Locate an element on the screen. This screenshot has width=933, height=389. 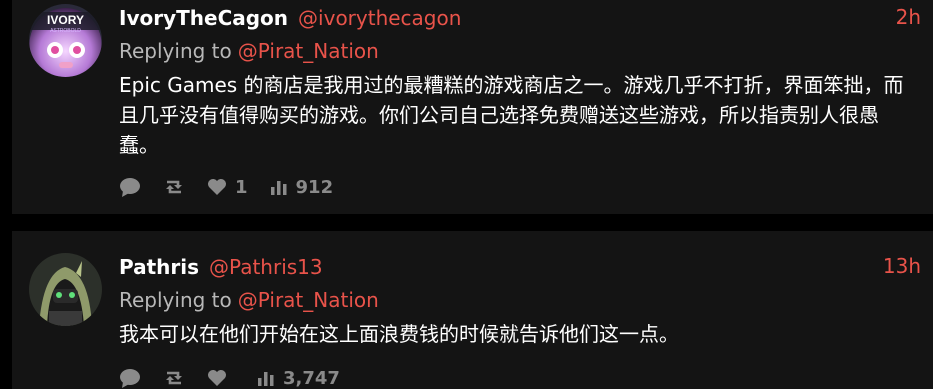
views-button: 912 is located at coordinates (302, 187).